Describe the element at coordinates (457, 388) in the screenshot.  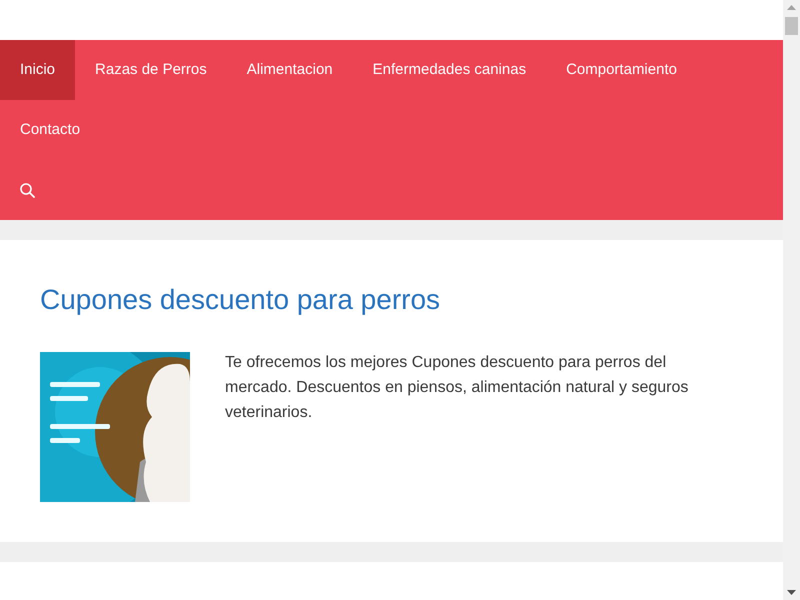
I see `article-excerpt: Te ofrecemos los mejores Cupones descuento para perros del mercado. Descuentos en piensos, alimentación natural y seguros veterinarios.` at that location.